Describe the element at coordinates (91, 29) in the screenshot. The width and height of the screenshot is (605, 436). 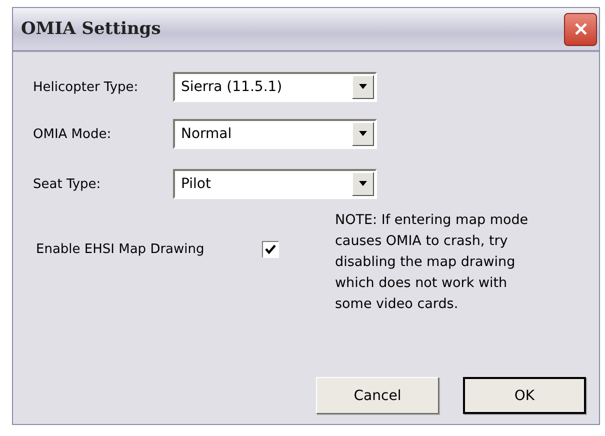
I see `window-title: OMIA Settings` at that location.